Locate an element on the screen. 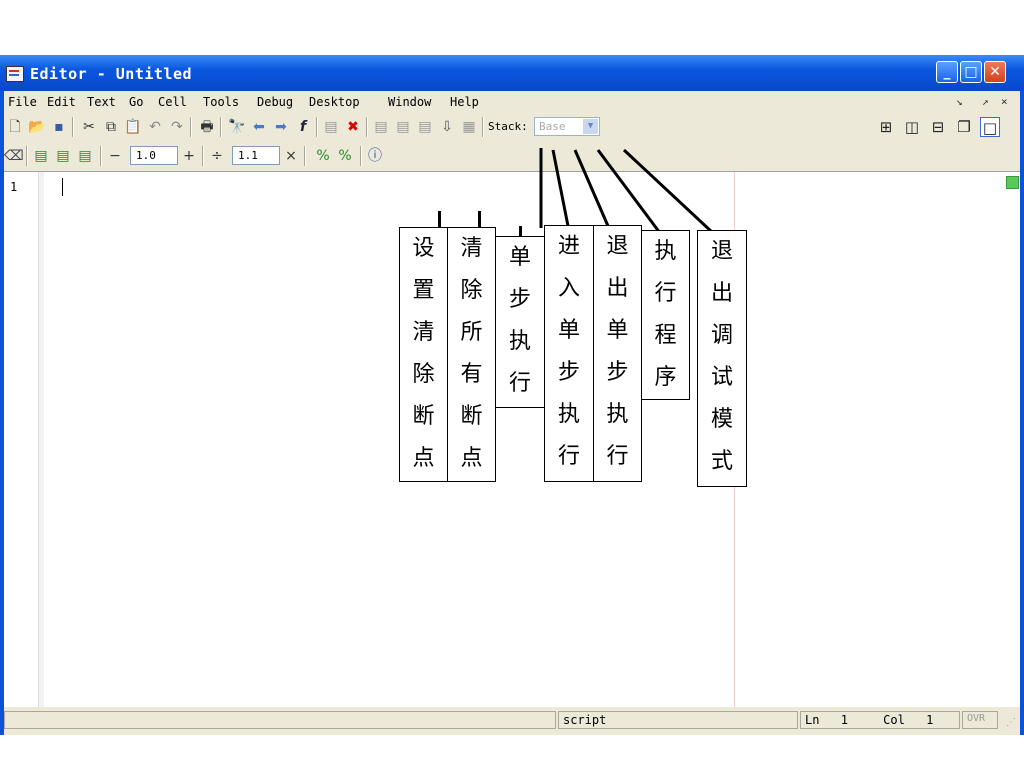 This screenshot has width=1024, height=768. dock-icon: ↘ is located at coordinates (959, 101).